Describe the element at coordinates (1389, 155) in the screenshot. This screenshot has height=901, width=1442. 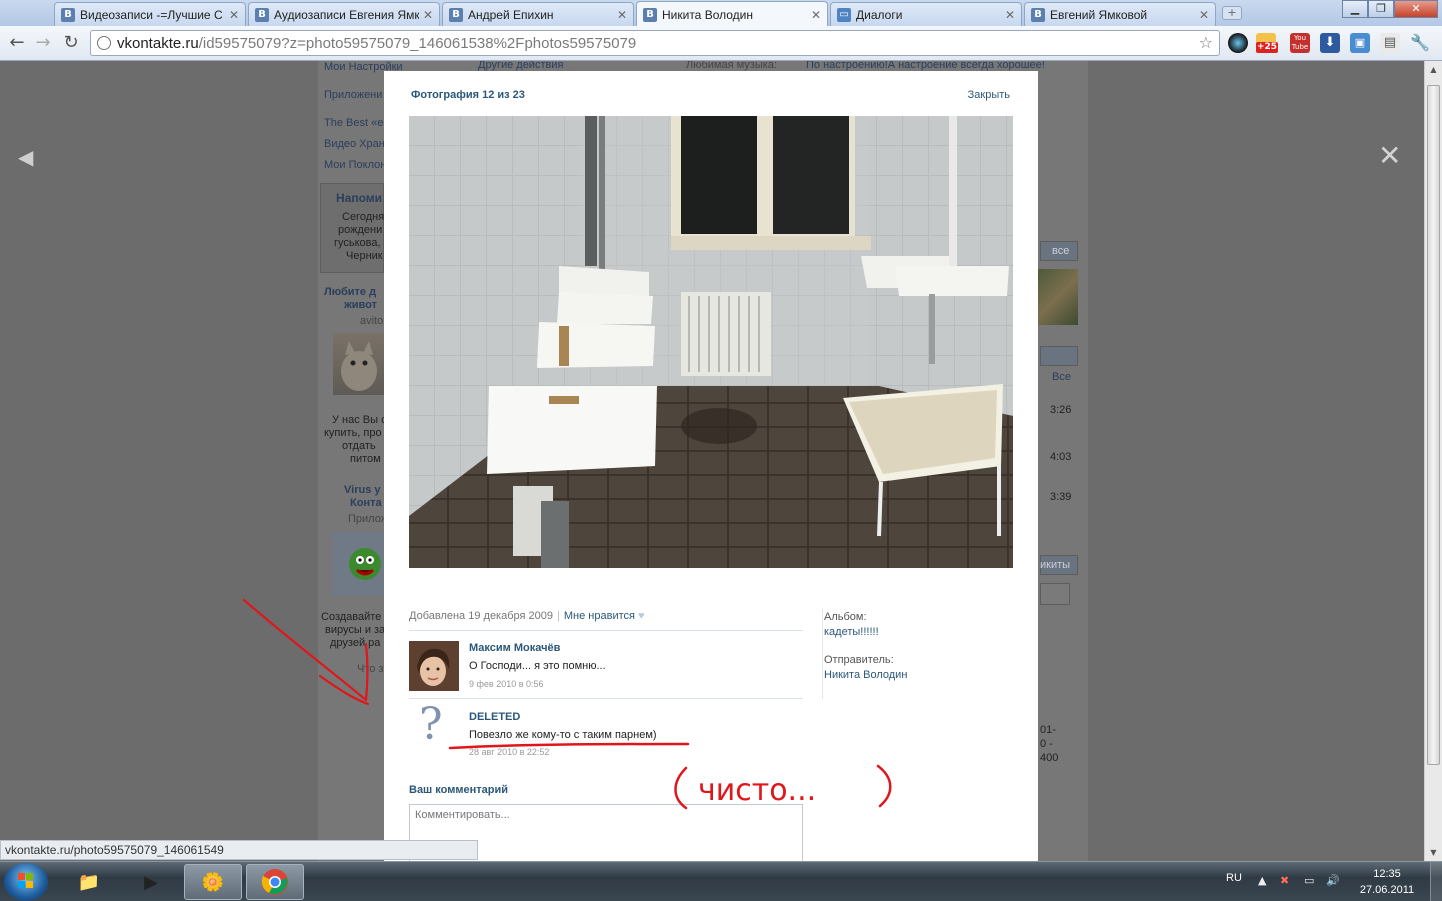
I see `close-viewer-icon: ✕` at that location.